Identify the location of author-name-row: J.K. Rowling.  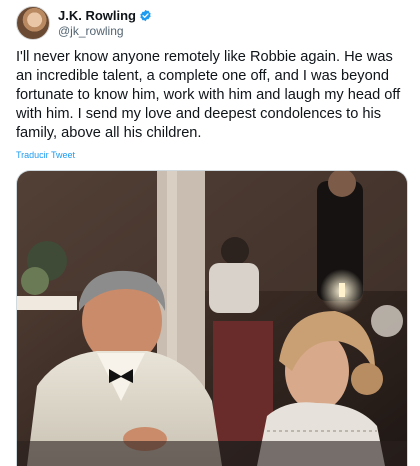
(105, 15).